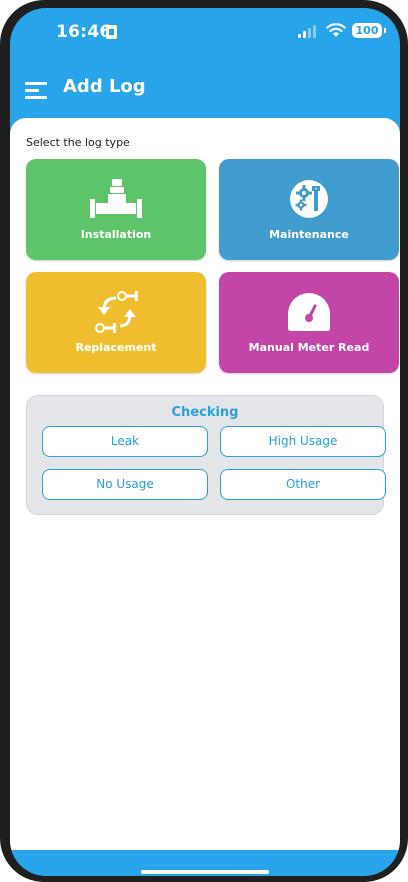  I want to click on status-bar: 16:46 100, so click(205, 33).